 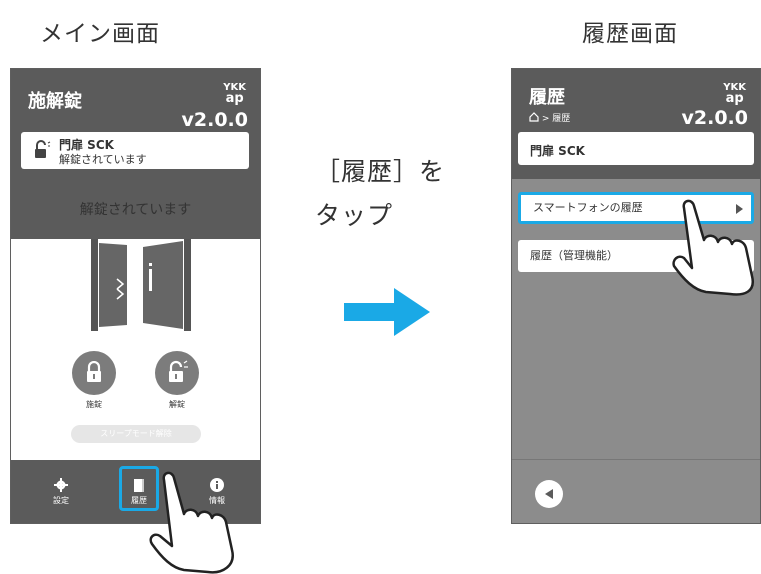 What do you see at coordinates (574, 255) in the screenshot?
I see `menu-item-label: 履歴（管理機能）` at bounding box center [574, 255].